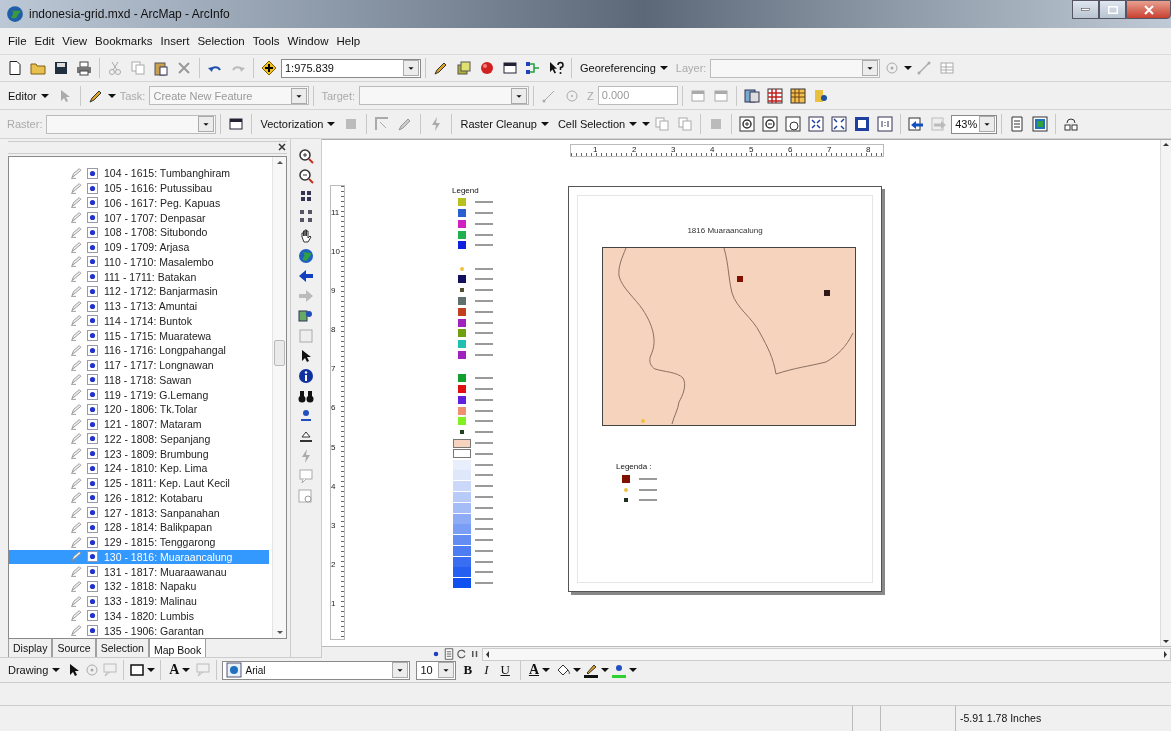  Describe the element at coordinates (140, 439) in the screenshot. I see `layer-item: 122 - 1808: Sepanjang` at that location.